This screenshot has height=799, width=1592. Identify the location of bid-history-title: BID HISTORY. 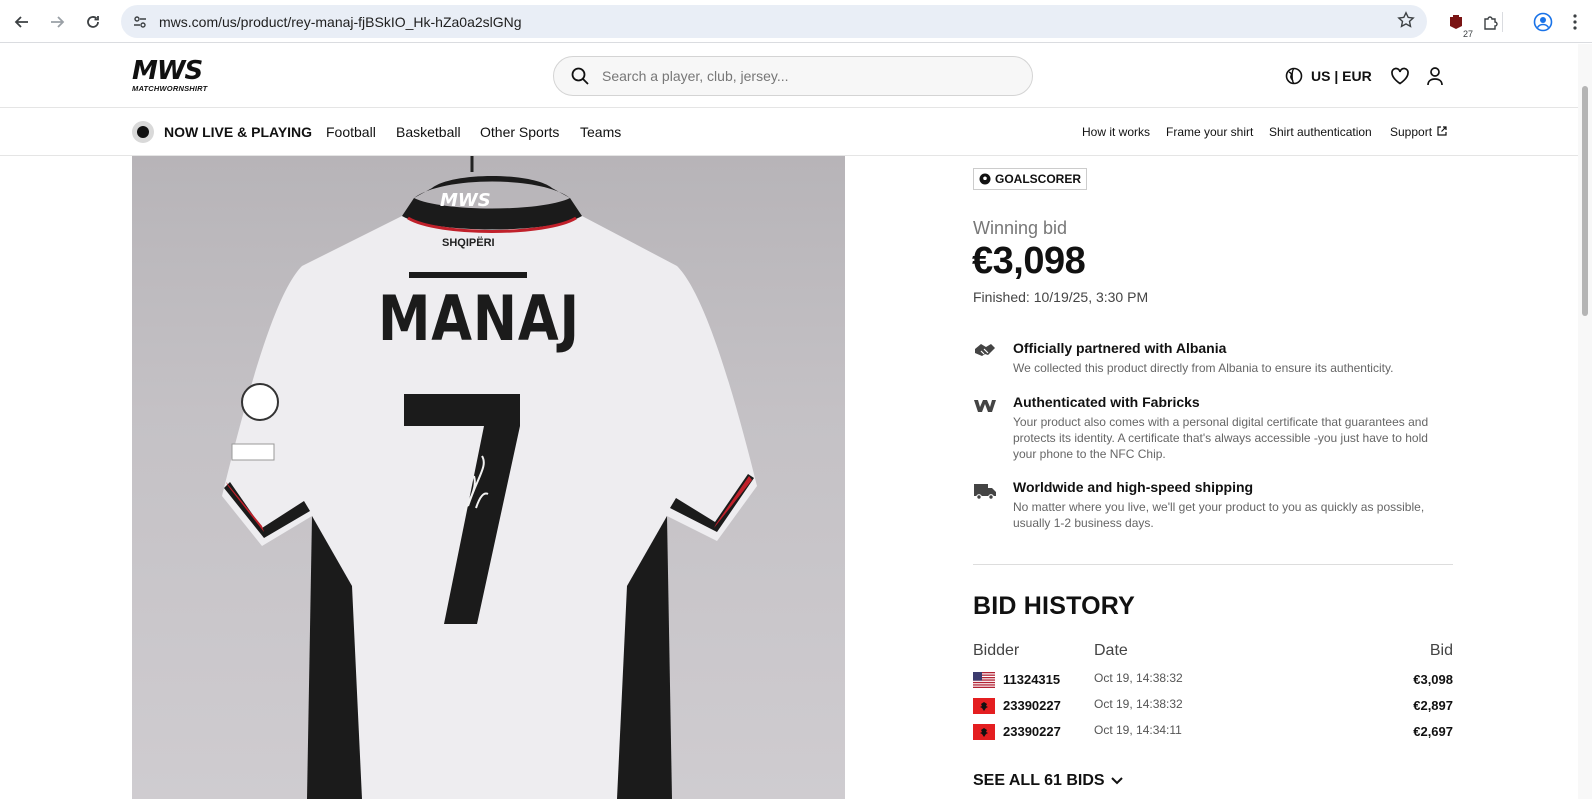
(1054, 606).